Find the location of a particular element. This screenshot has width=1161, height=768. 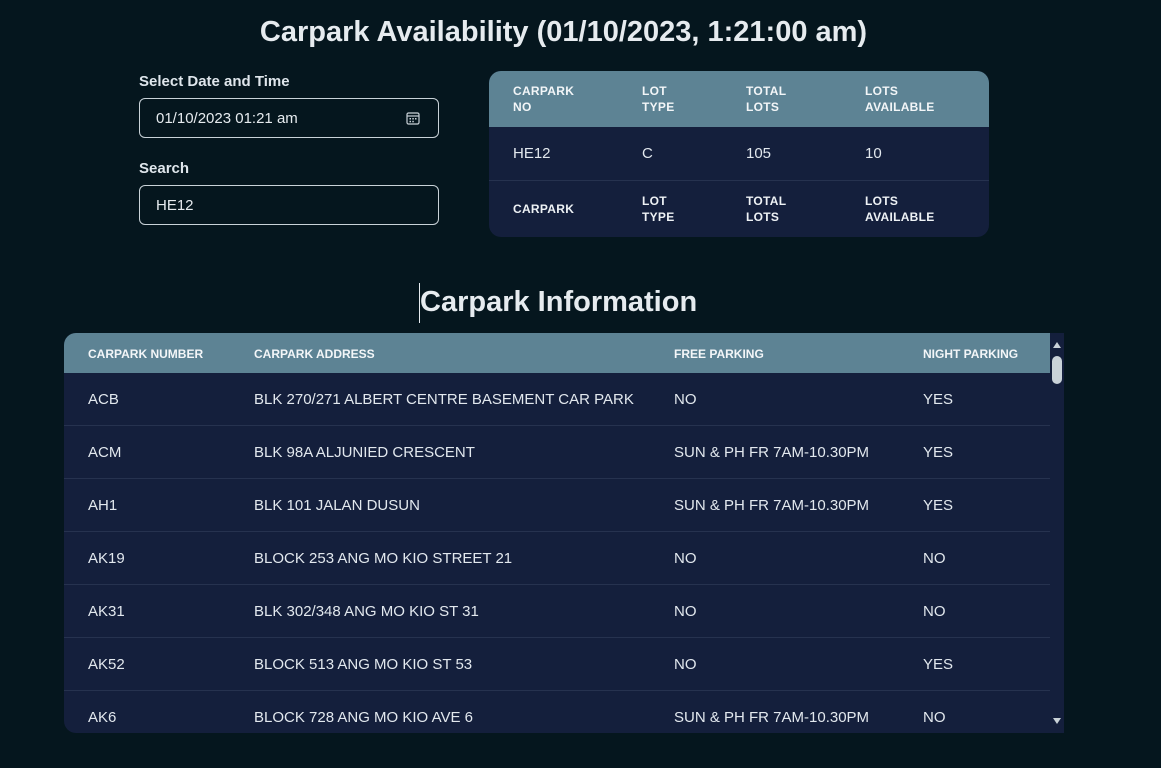

cell-carpark-no: HE12 is located at coordinates (532, 153).